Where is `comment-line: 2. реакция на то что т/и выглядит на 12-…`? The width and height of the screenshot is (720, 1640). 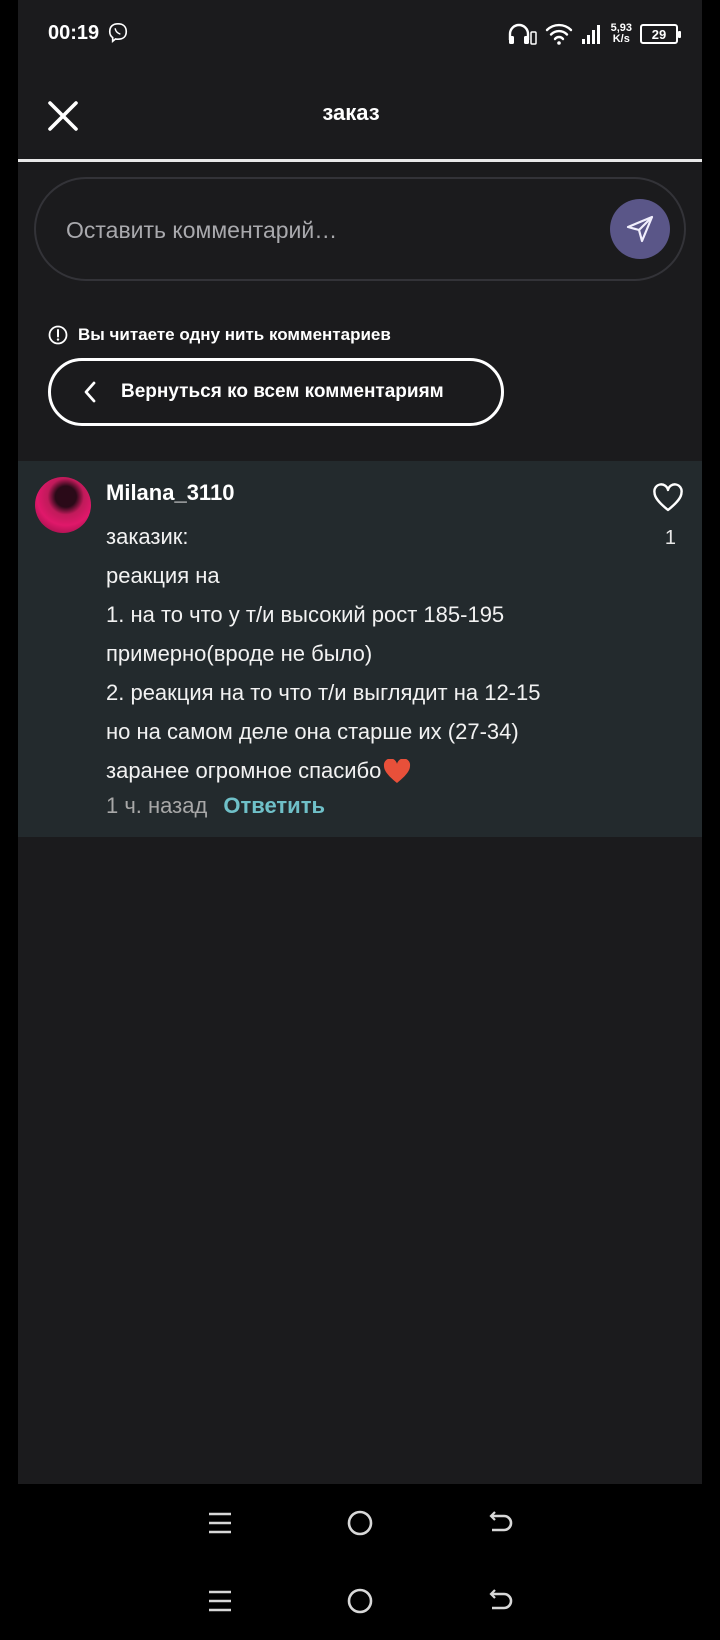
comment-line: 2. реакция на то что т/и выглядит на 12-… is located at coordinates (323, 692).